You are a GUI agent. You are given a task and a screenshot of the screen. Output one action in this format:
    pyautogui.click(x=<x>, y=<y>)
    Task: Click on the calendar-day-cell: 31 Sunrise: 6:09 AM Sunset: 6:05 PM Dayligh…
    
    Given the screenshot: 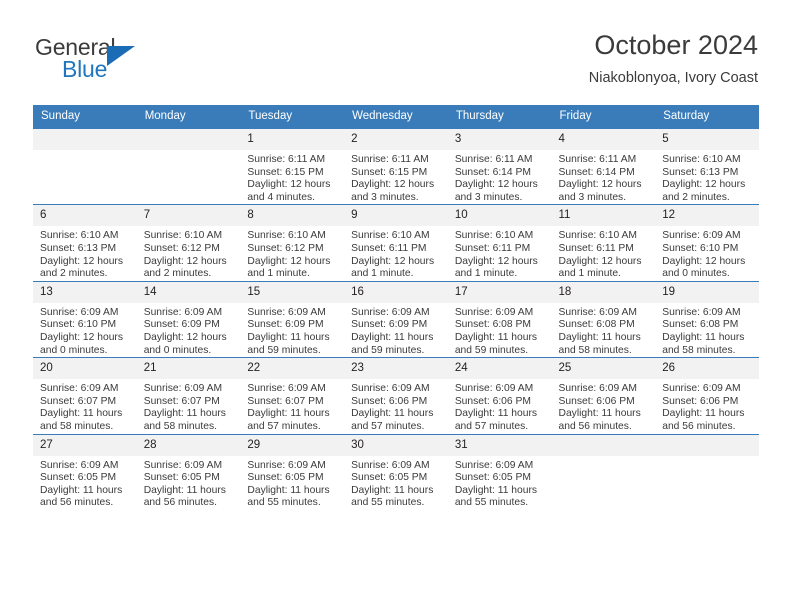 What is the action you would take?
    pyautogui.click(x=499, y=471)
    